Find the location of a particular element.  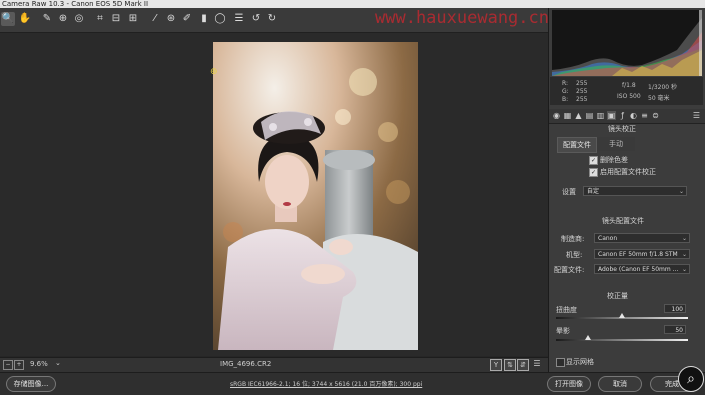

swap-icon: ⇅ is located at coordinates (510, 365).